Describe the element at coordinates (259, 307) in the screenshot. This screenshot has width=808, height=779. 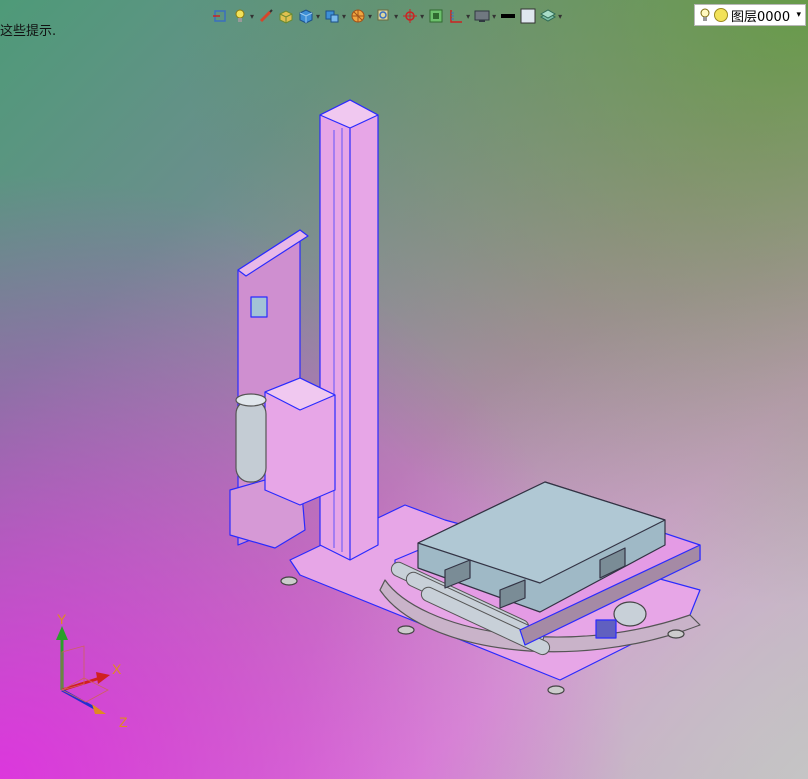
I see `cabinet-window` at that location.